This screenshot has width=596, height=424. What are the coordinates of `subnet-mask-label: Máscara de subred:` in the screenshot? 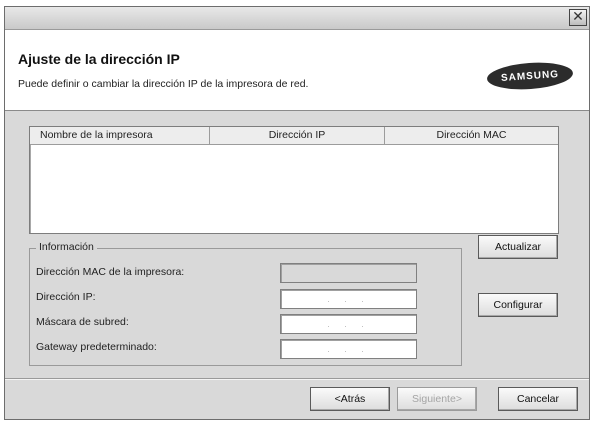 It's located at (82, 322).